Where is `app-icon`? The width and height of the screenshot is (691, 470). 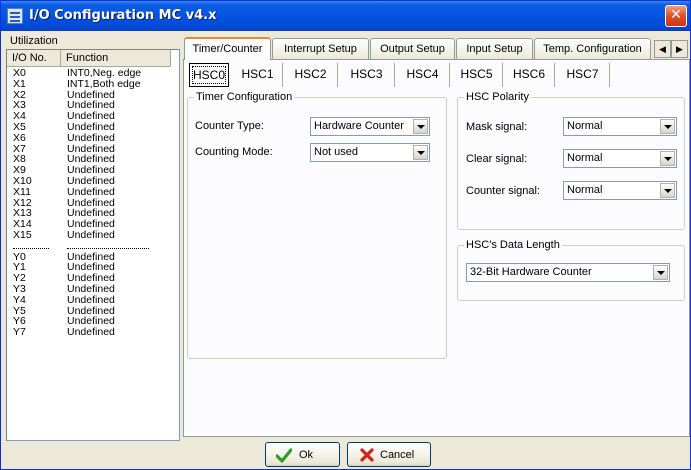
app-icon is located at coordinates (15, 16).